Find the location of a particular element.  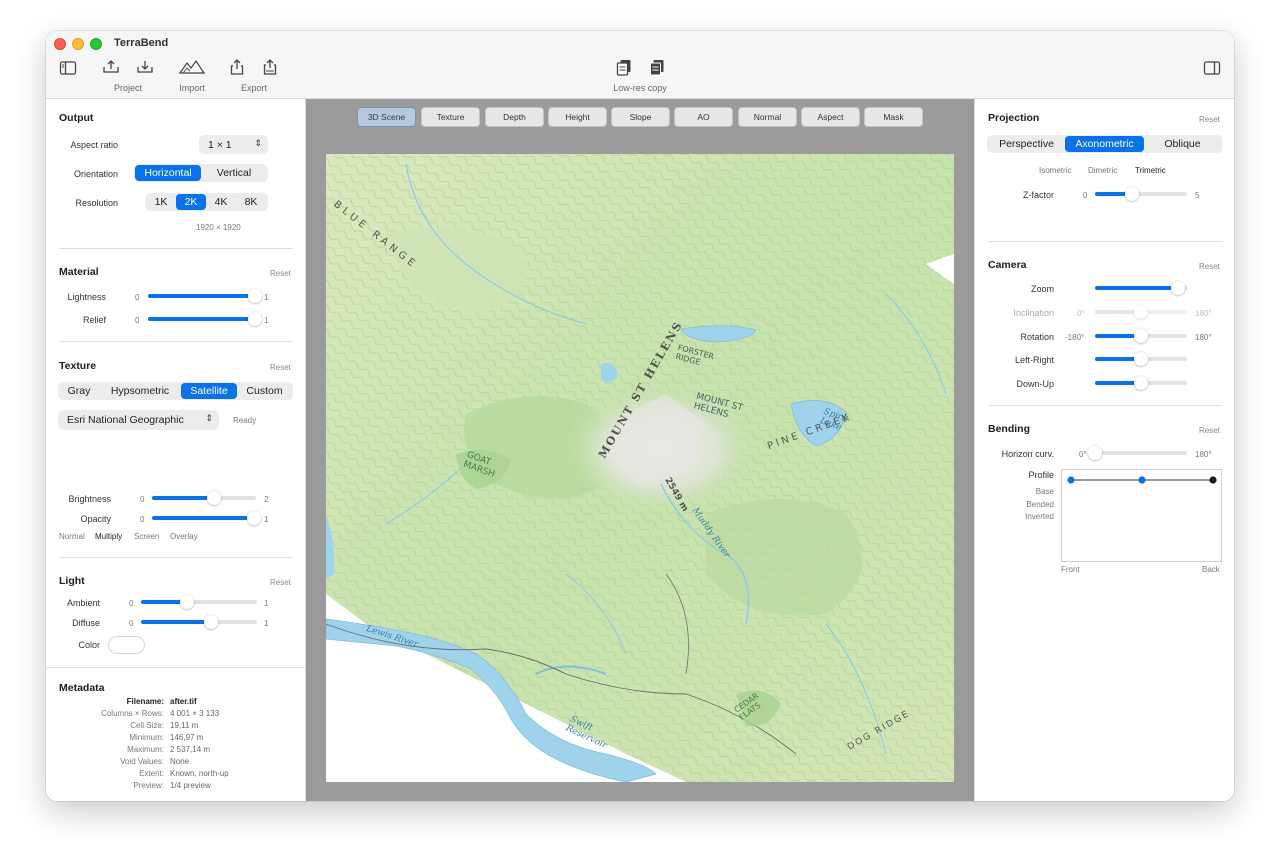

orientation-label: Orientation is located at coordinates (95, 174).